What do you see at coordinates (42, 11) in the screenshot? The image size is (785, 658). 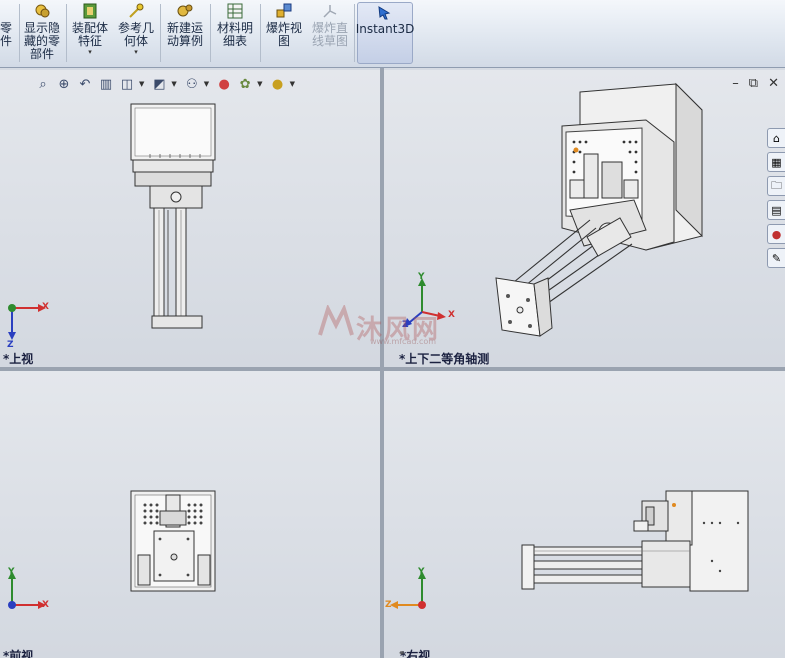 I see `show-hidden-icon` at bounding box center [42, 11].